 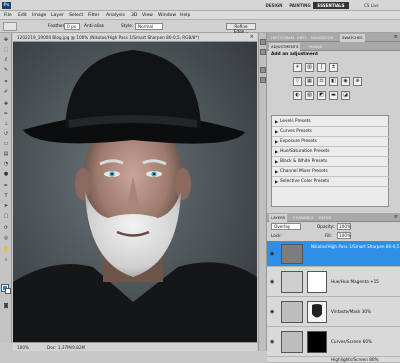 I want to click on menu-file: File, so click(x=8, y=15).